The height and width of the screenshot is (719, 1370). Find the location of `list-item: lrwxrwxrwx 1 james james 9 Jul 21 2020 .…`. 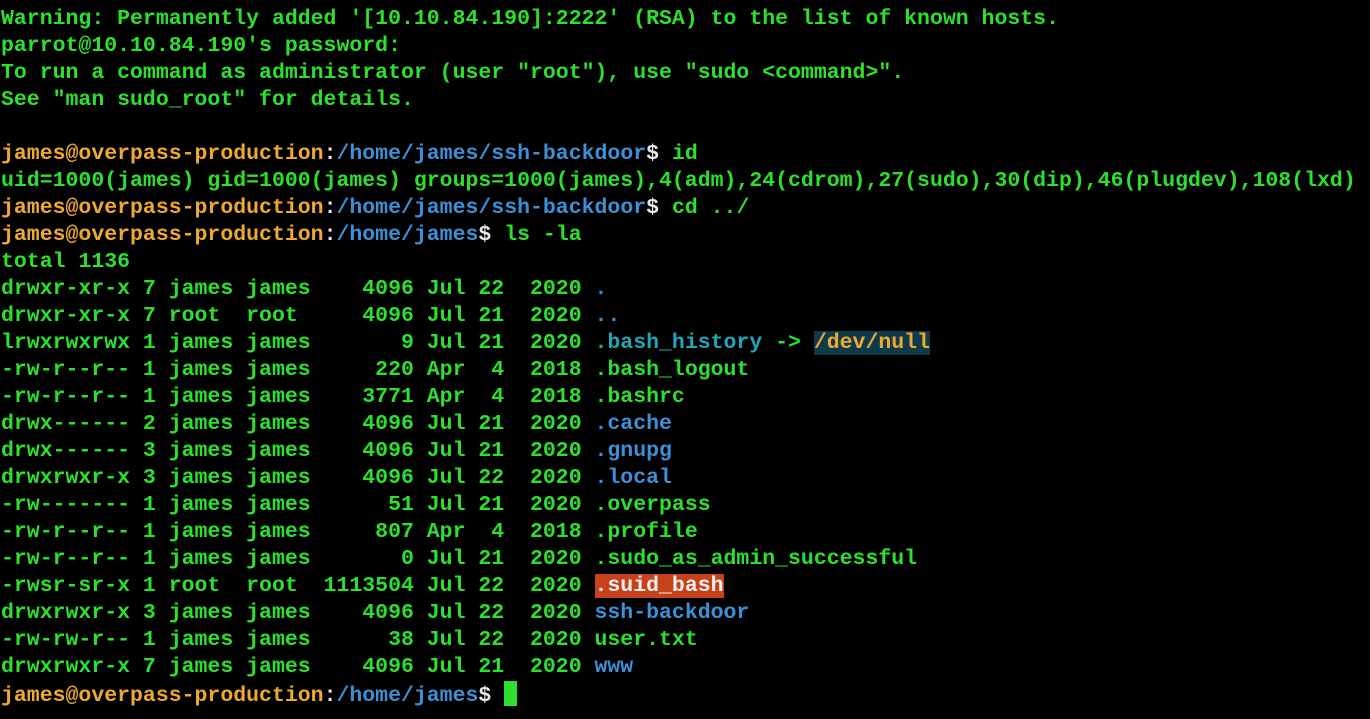

list-item: lrwxrwxrwx 1 james james 9 Jul 21 2020 .… is located at coordinates (465, 343).